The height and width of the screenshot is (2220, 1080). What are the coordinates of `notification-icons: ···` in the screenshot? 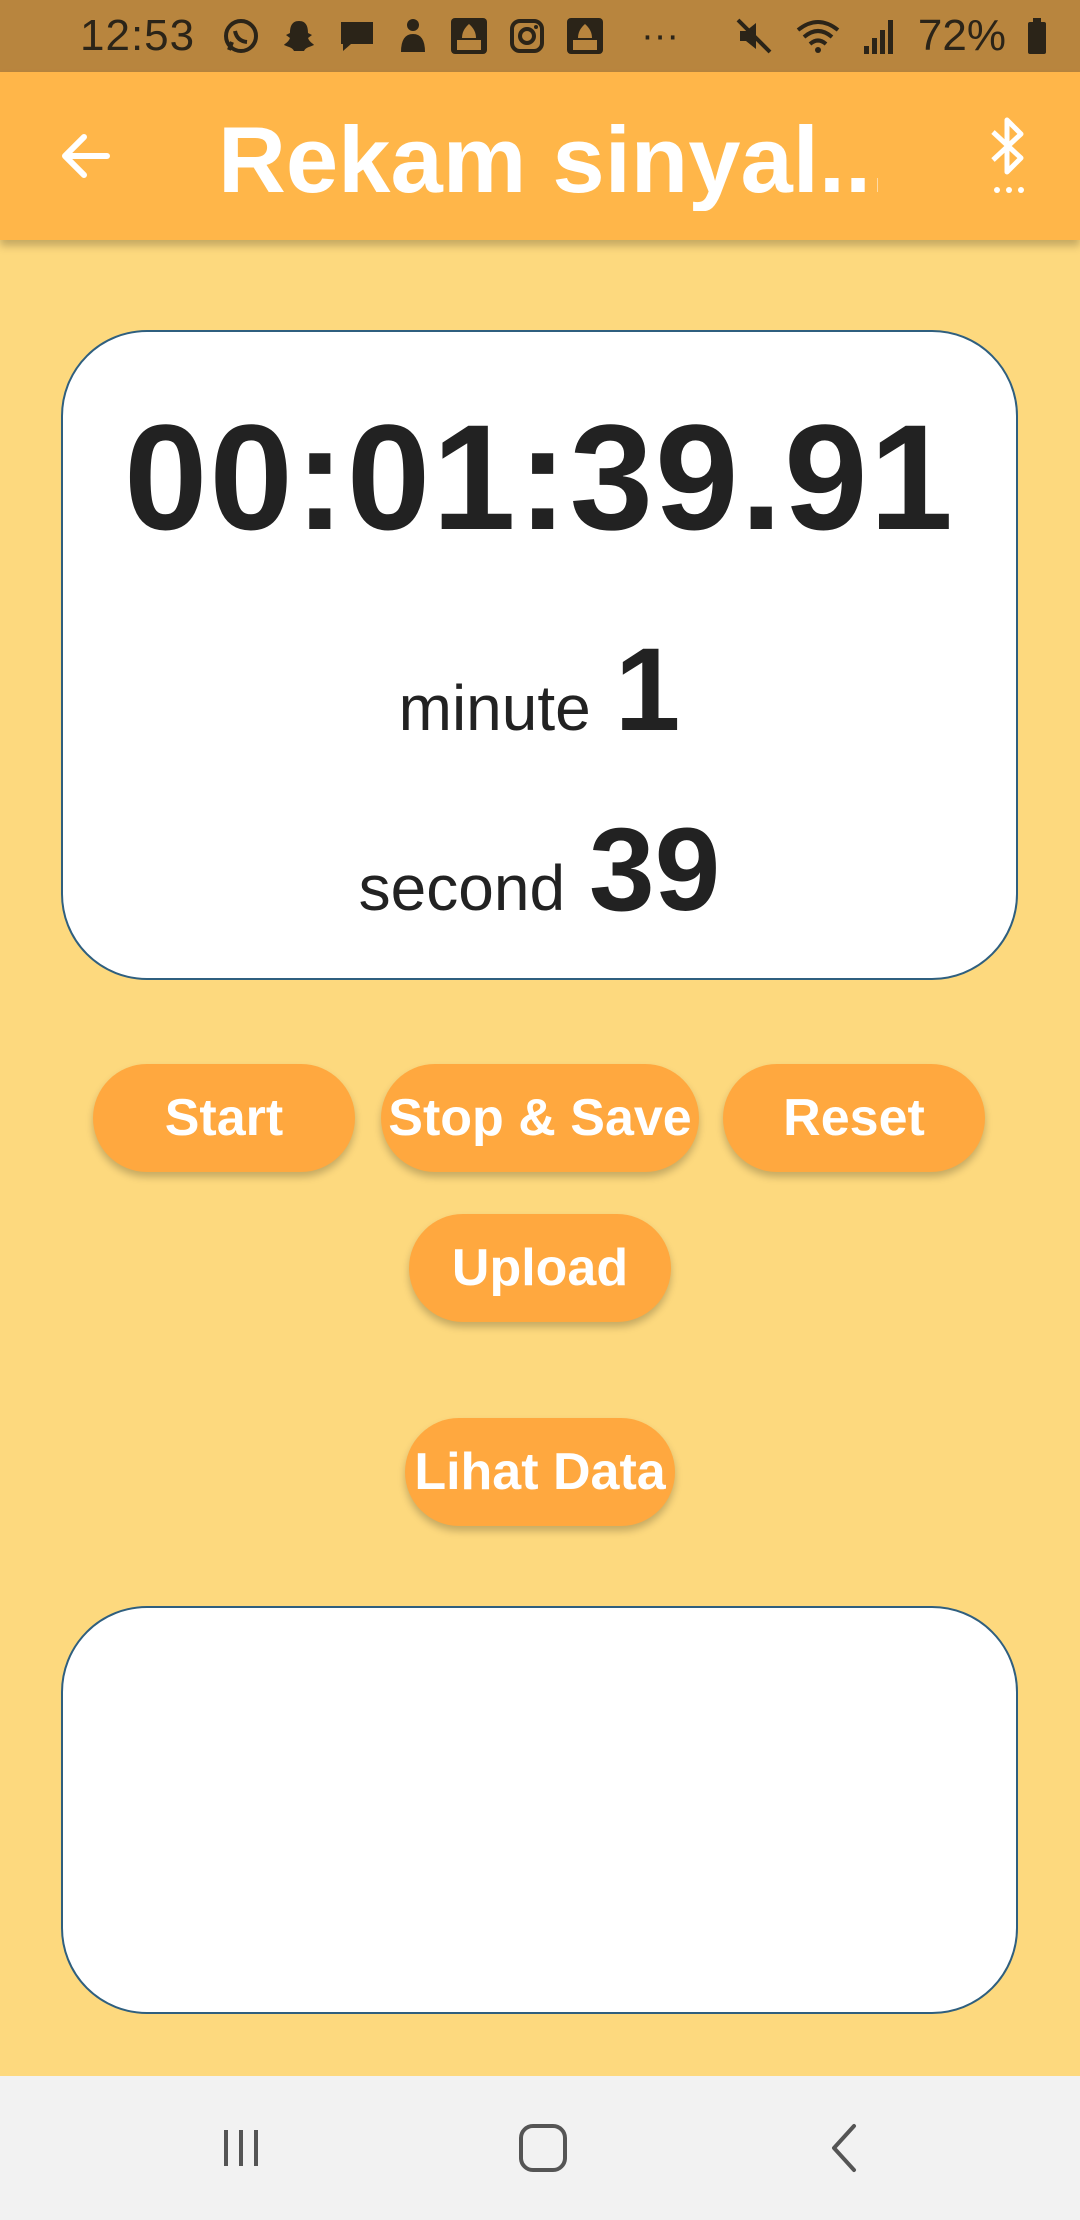 It's located at (450, 36).